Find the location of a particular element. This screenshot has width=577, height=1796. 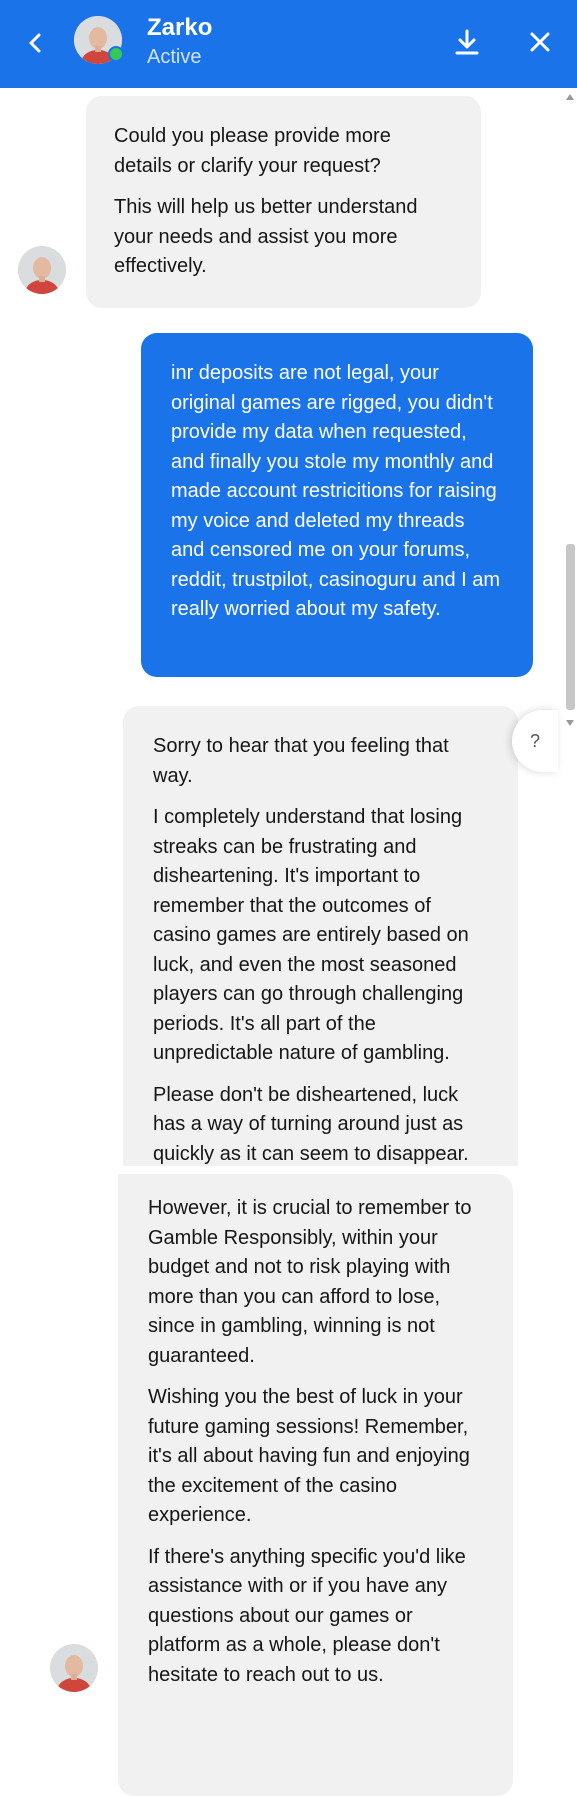

contact-status: Active is located at coordinates (174, 57).